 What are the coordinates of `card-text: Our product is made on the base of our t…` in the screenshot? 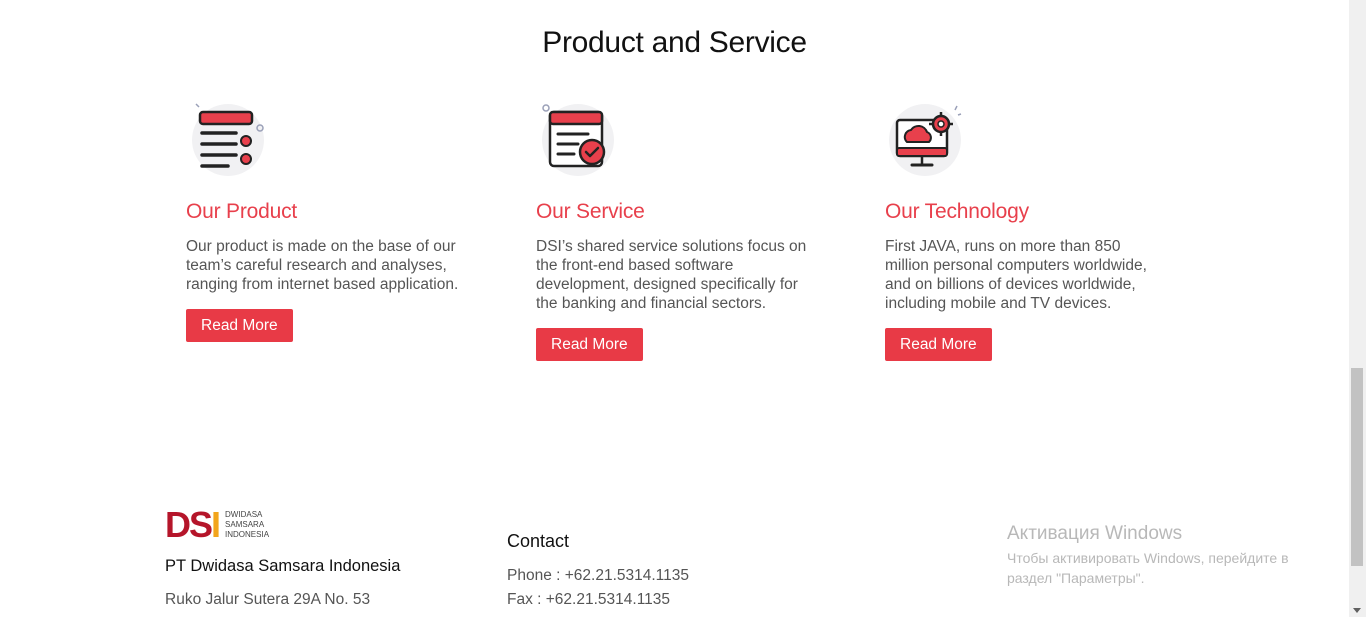 It's located at (322, 265).